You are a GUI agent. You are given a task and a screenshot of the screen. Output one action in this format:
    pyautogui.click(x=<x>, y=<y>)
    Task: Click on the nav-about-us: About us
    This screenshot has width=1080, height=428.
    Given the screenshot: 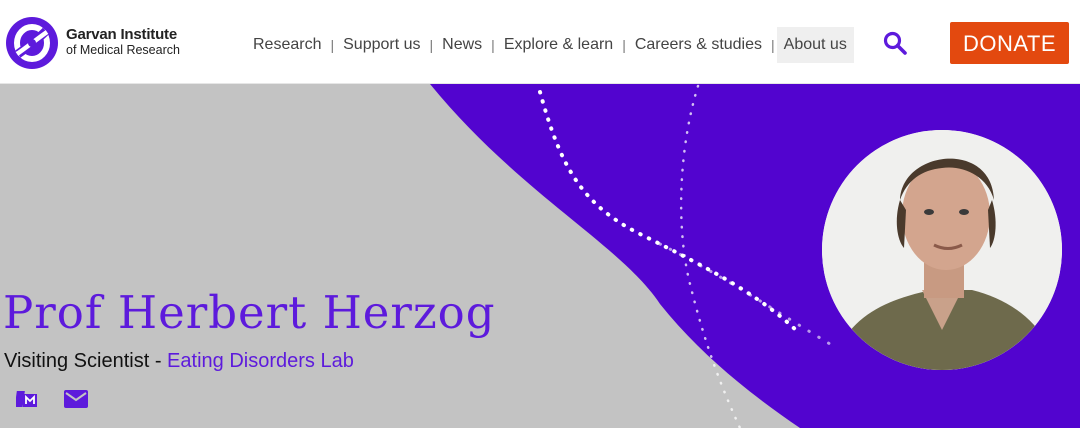 What is the action you would take?
    pyautogui.click(x=815, y=45)
    